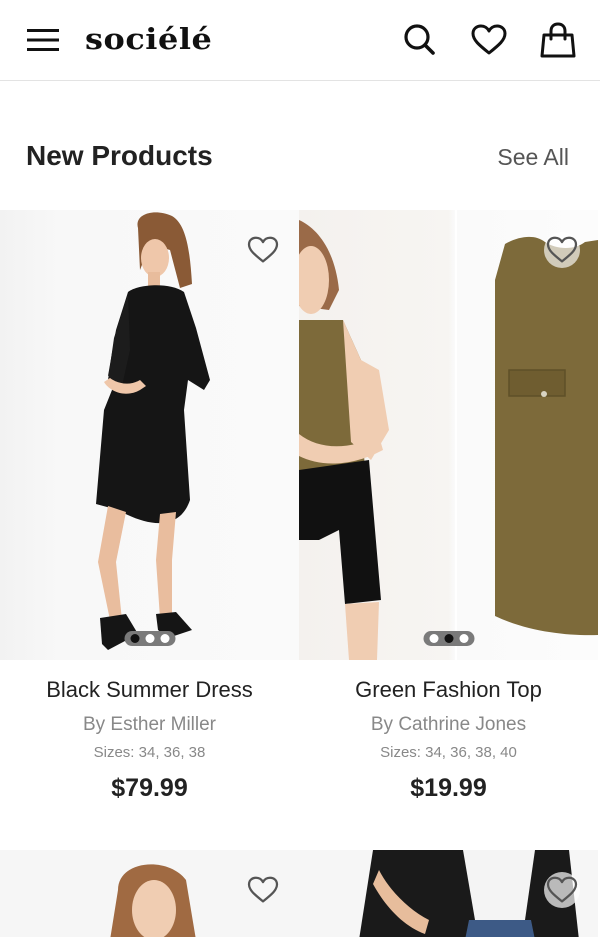 The width and height of the screenshot is (600, 937). I want to click on product-brand: By Esther Miller, so click(149, 724).